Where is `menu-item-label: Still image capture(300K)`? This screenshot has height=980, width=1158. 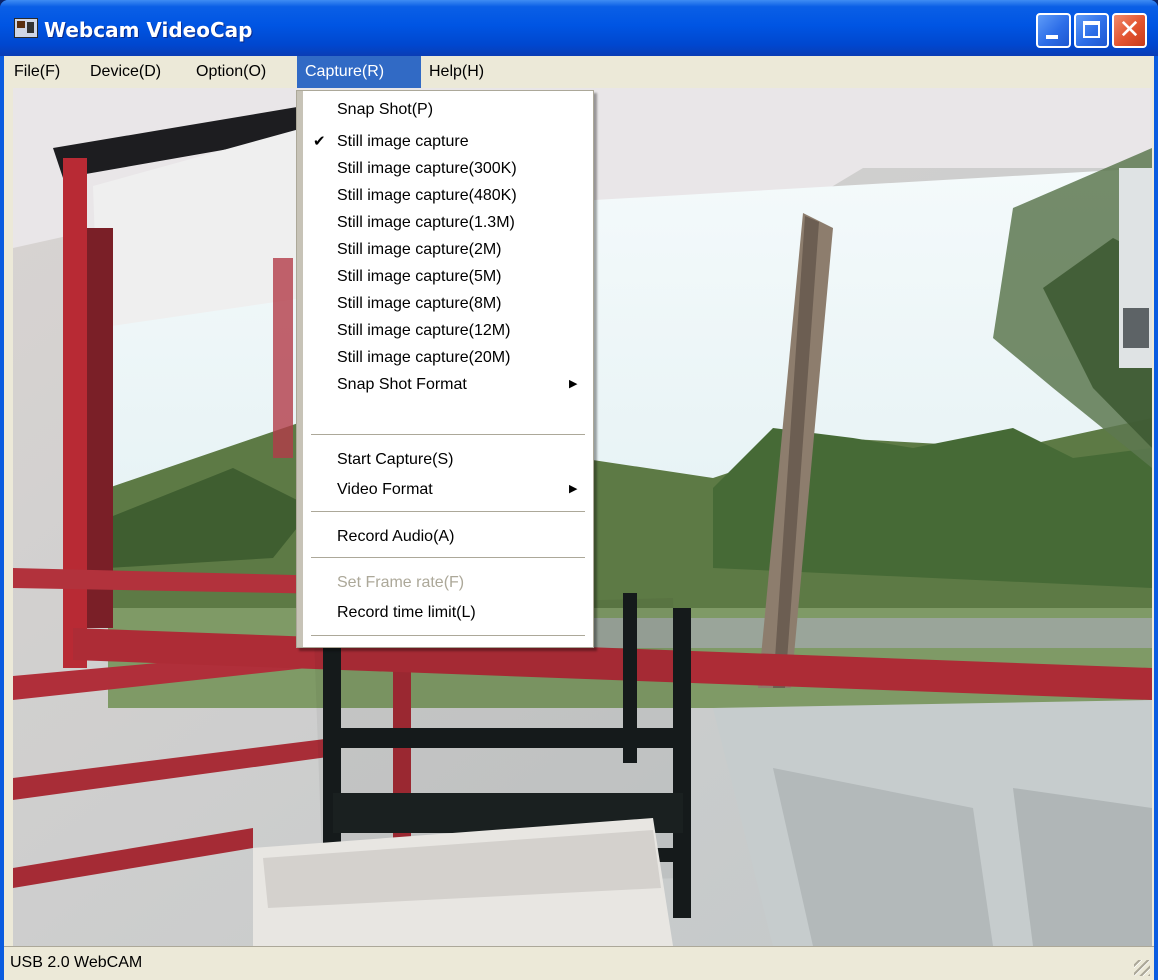 menu-item-label: Still image capture(300K) is located at coordinates (427, 168).